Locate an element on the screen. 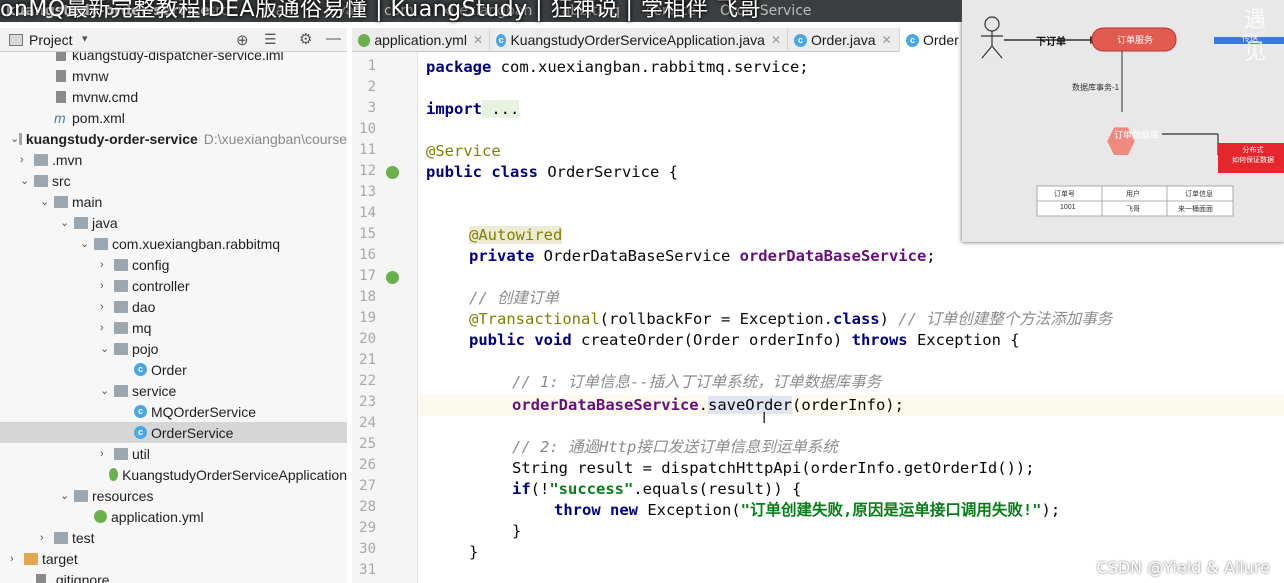  tree-item: .gitignore is located at coordinates (173, 576).